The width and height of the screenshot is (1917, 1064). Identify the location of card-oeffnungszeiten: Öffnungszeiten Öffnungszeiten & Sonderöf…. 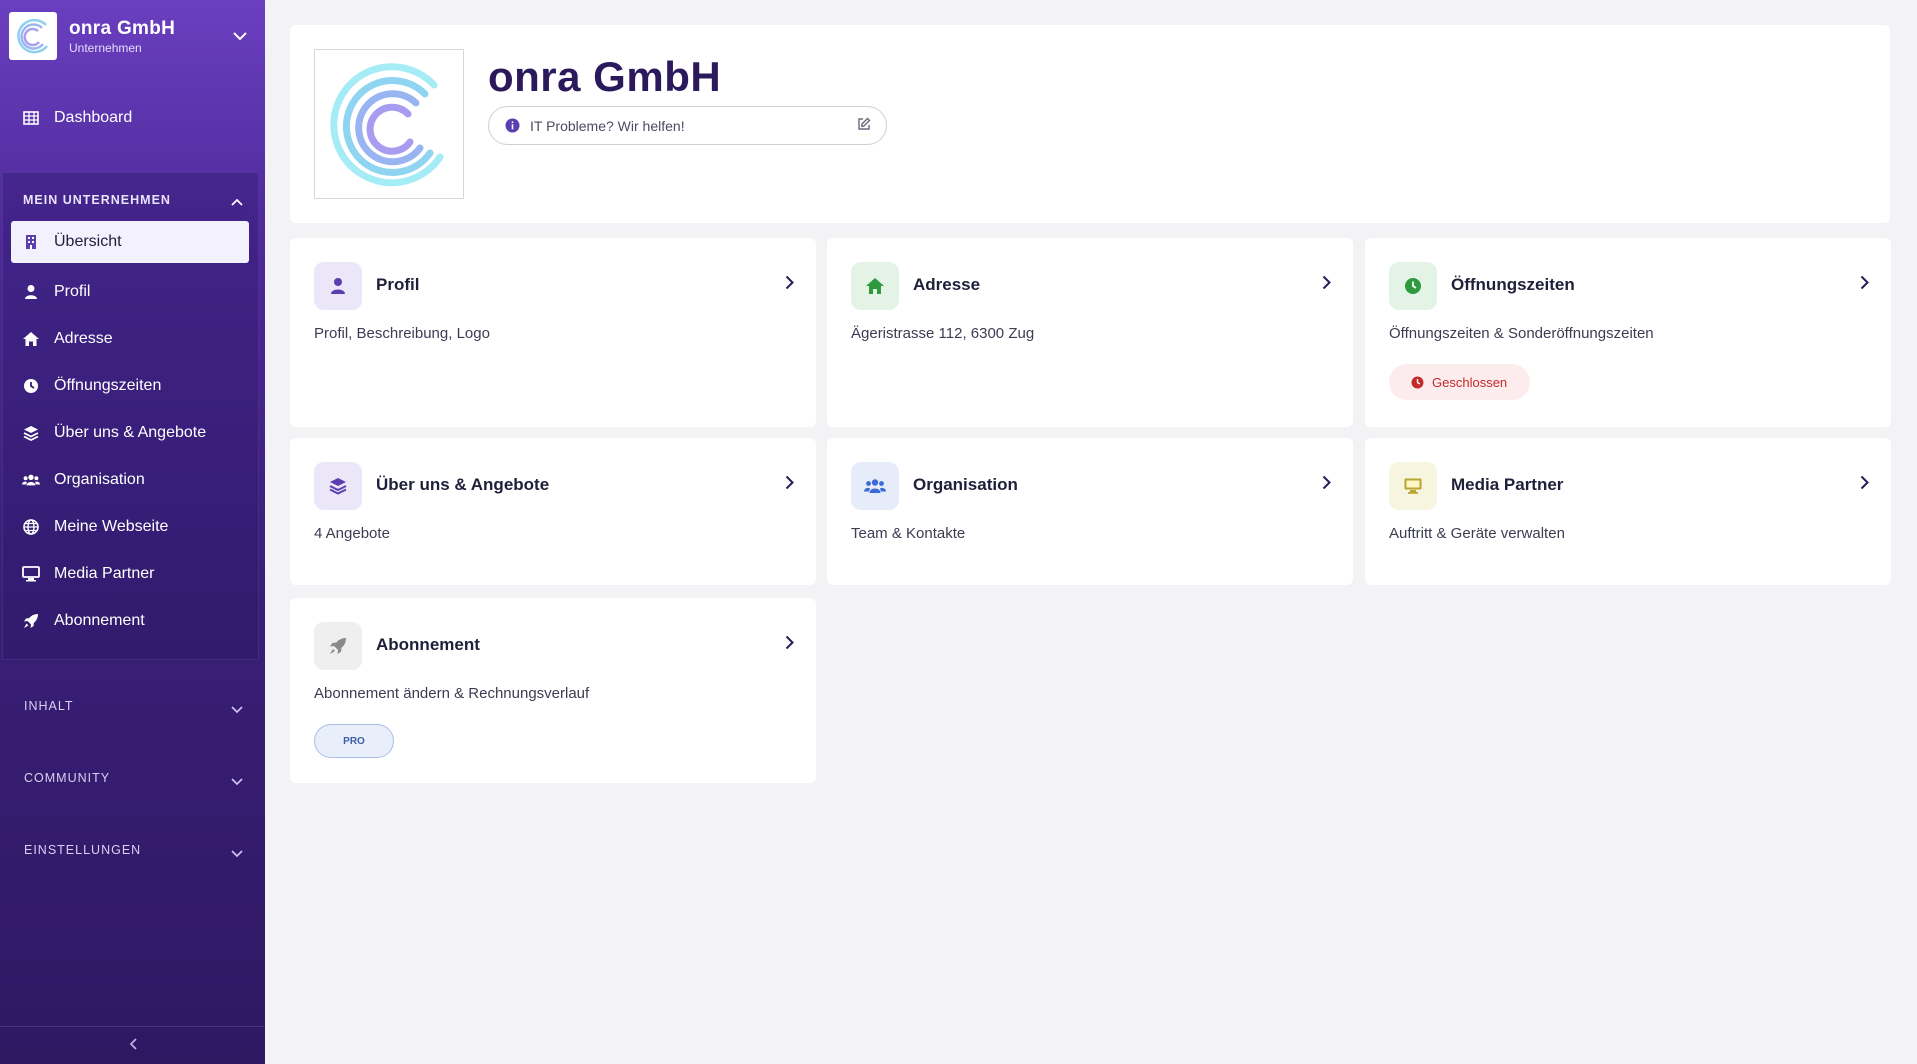
(1628, 332).